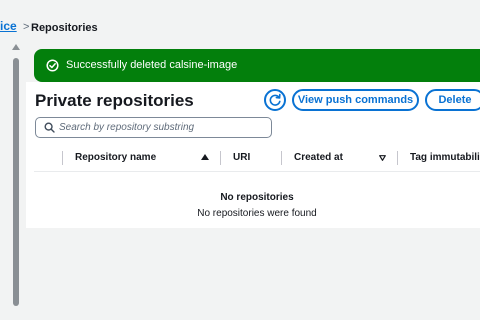  Describe the element at coordinates (16, 182) in the screenshot. I see `scrollbar-thumb` at that location.